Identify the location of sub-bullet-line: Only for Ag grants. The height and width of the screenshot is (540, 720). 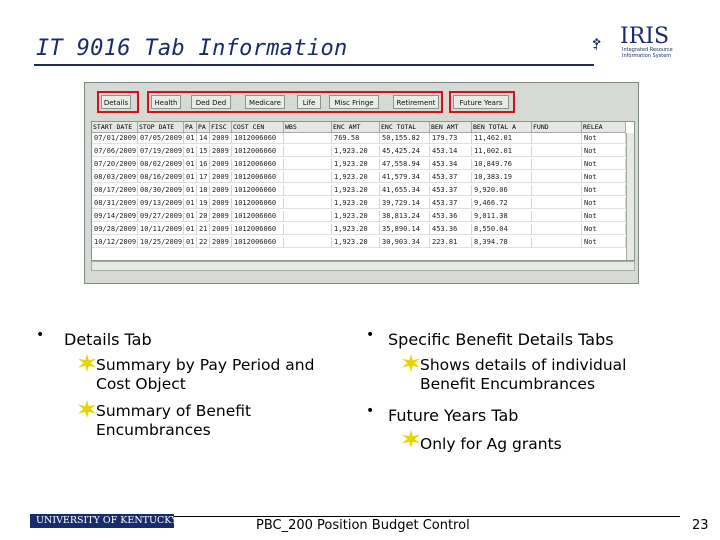
(491, 444).